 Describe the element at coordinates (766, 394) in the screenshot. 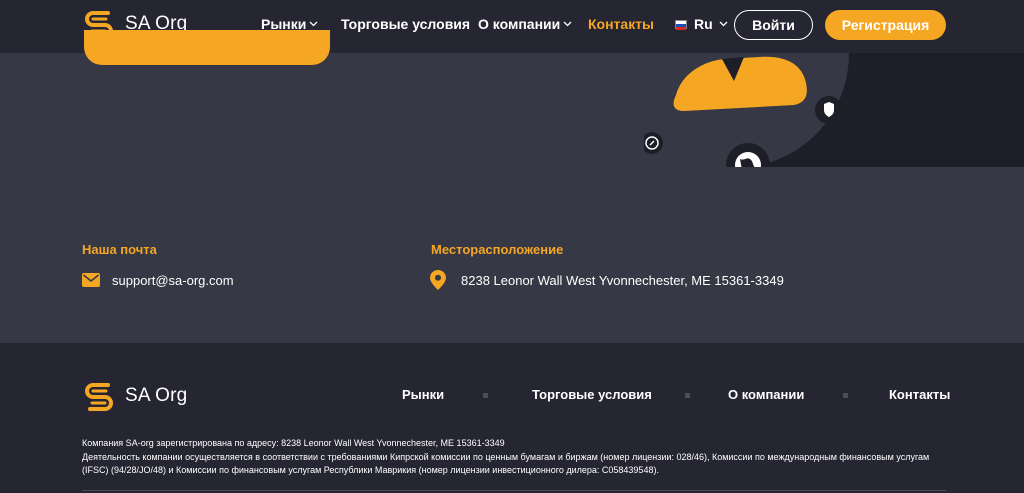

I see `footer-nav-about: О компании` at that location.